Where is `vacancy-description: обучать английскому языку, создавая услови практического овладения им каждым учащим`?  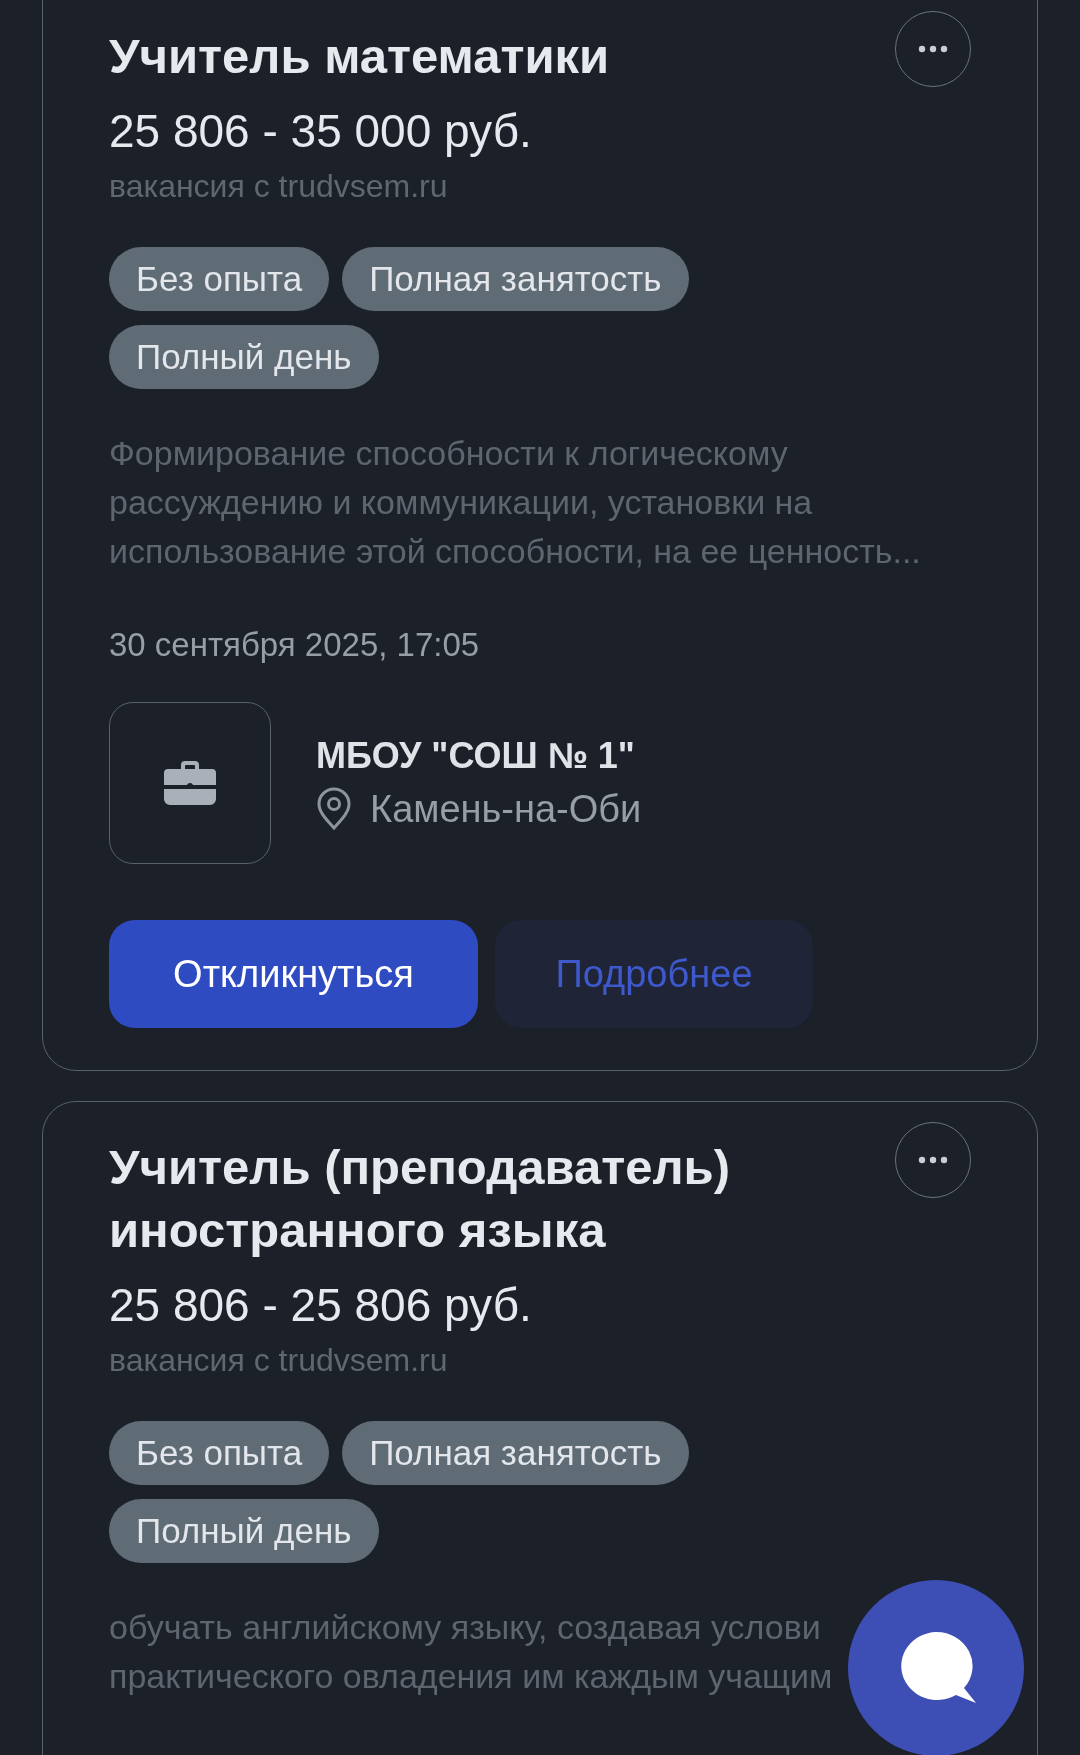
vacancy-description: обучать английскому языку, создавая услови практического овладения им каждым учащим is located at coordinates (471, 1652).